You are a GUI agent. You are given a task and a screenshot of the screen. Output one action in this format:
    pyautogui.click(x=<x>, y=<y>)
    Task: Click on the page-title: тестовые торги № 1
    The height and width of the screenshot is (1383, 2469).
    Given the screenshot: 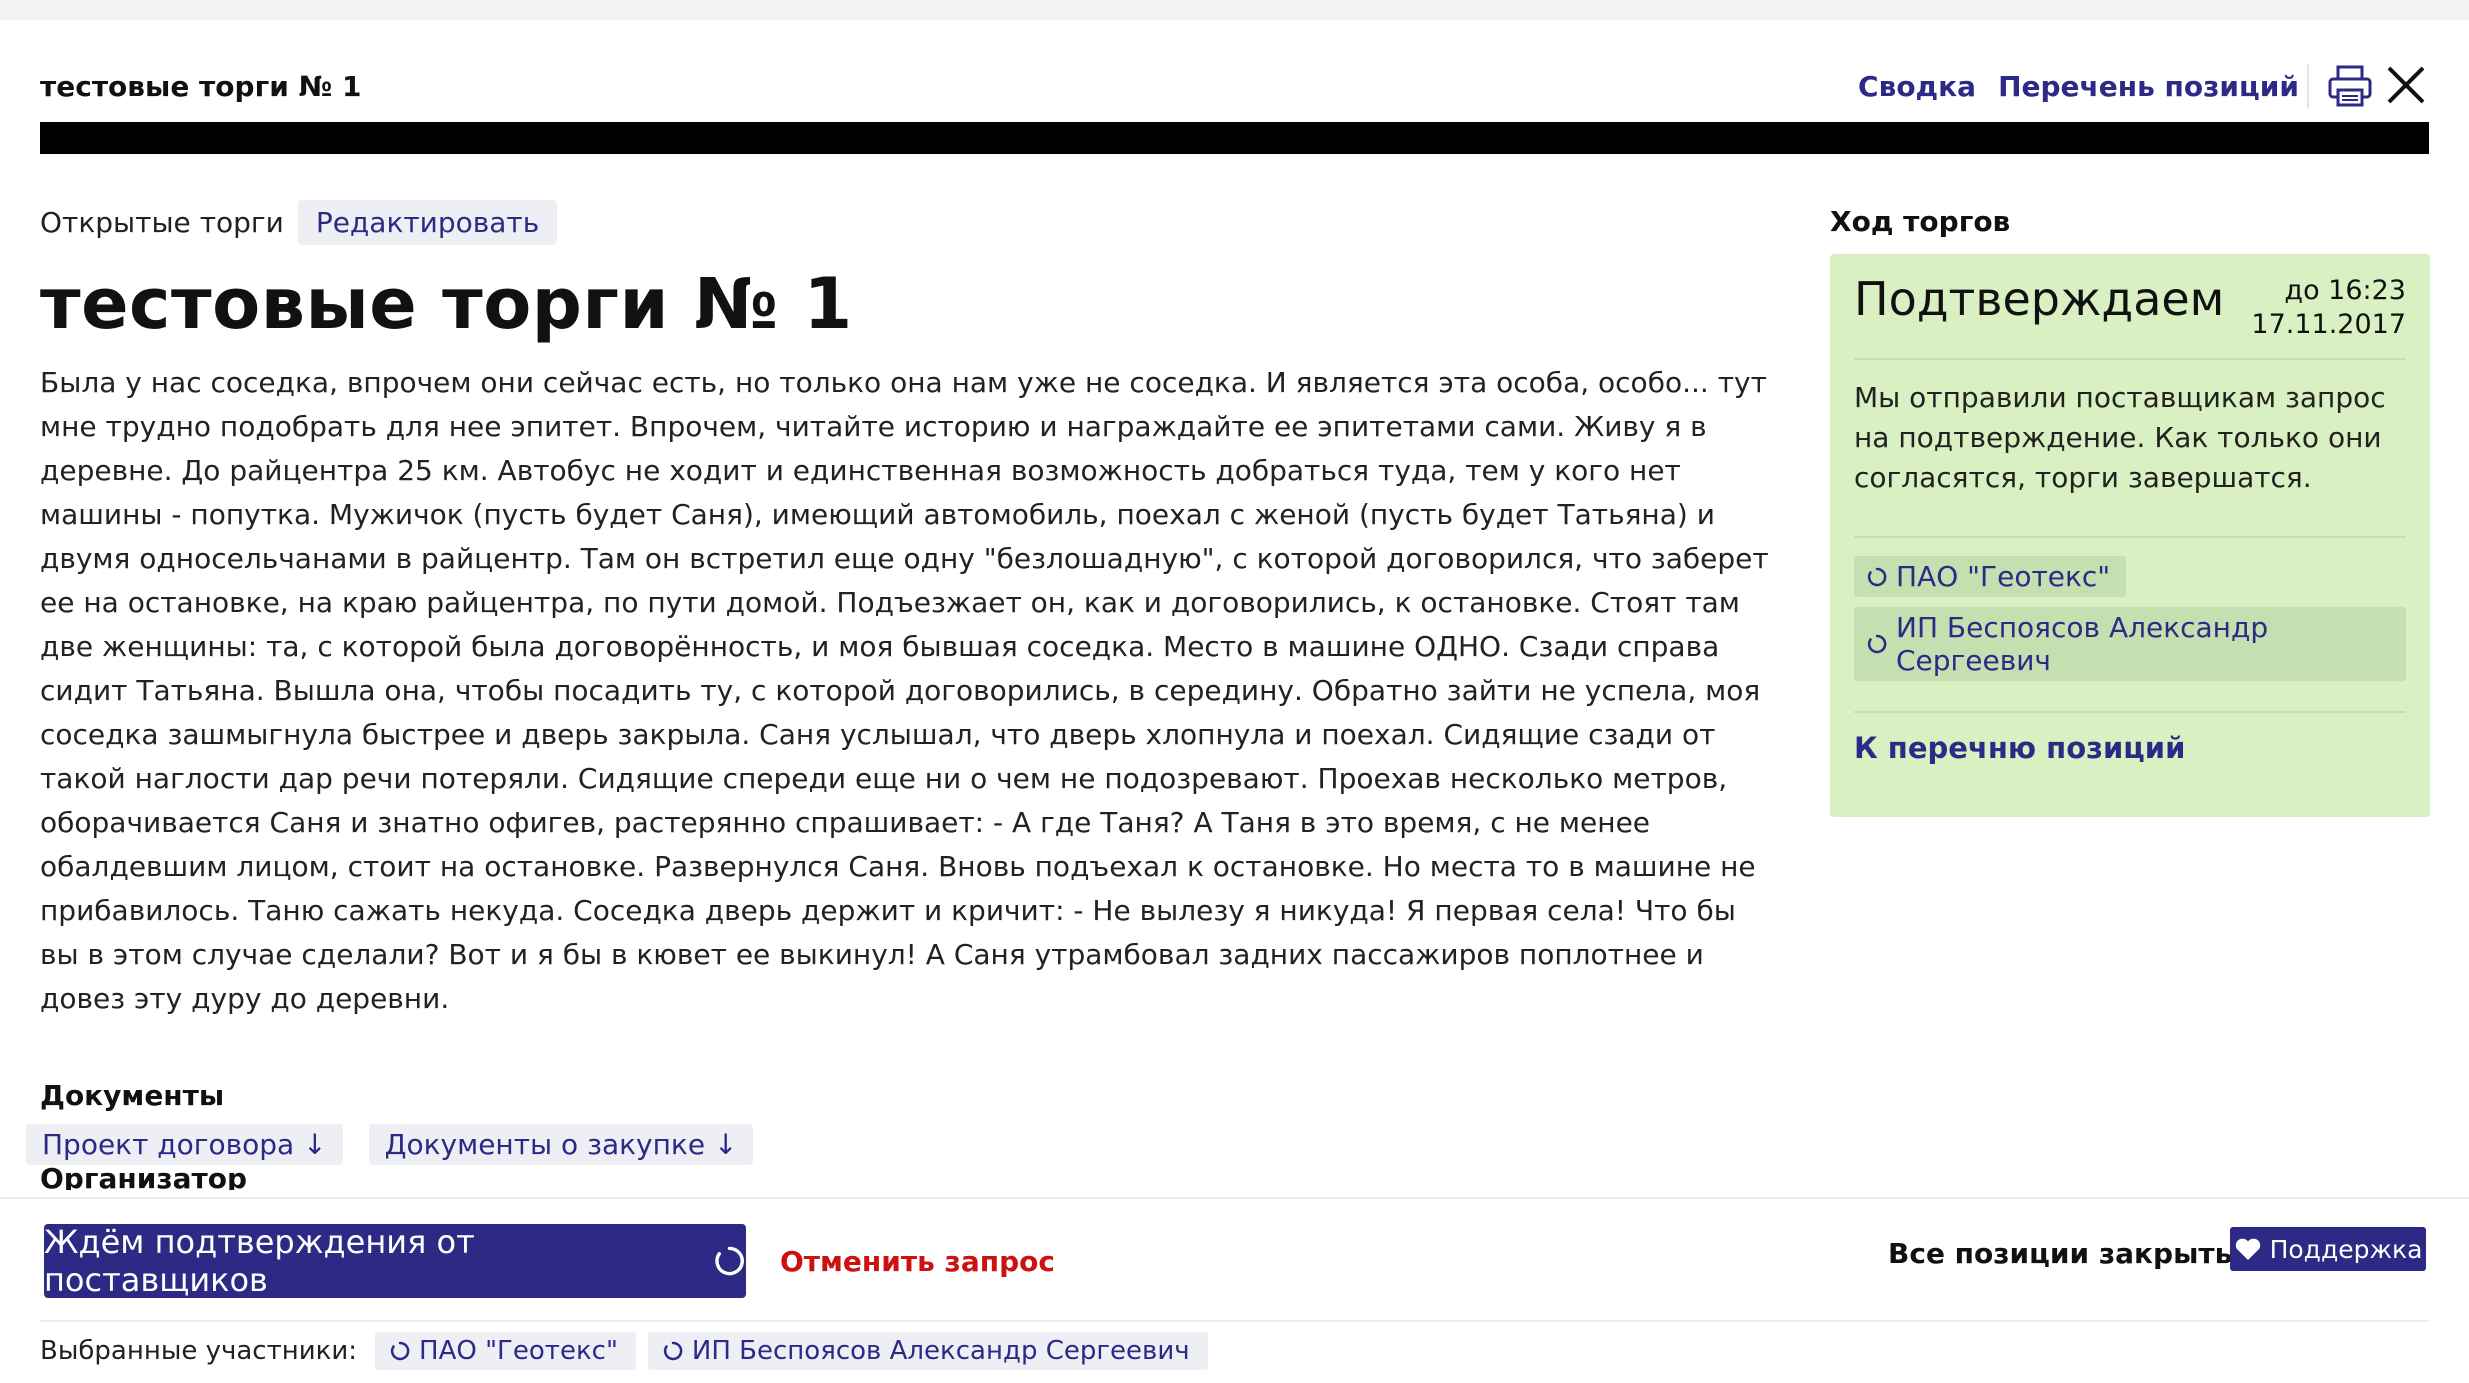 What is the action you would take?
    pyautogui.click(x=446, y=304)
    